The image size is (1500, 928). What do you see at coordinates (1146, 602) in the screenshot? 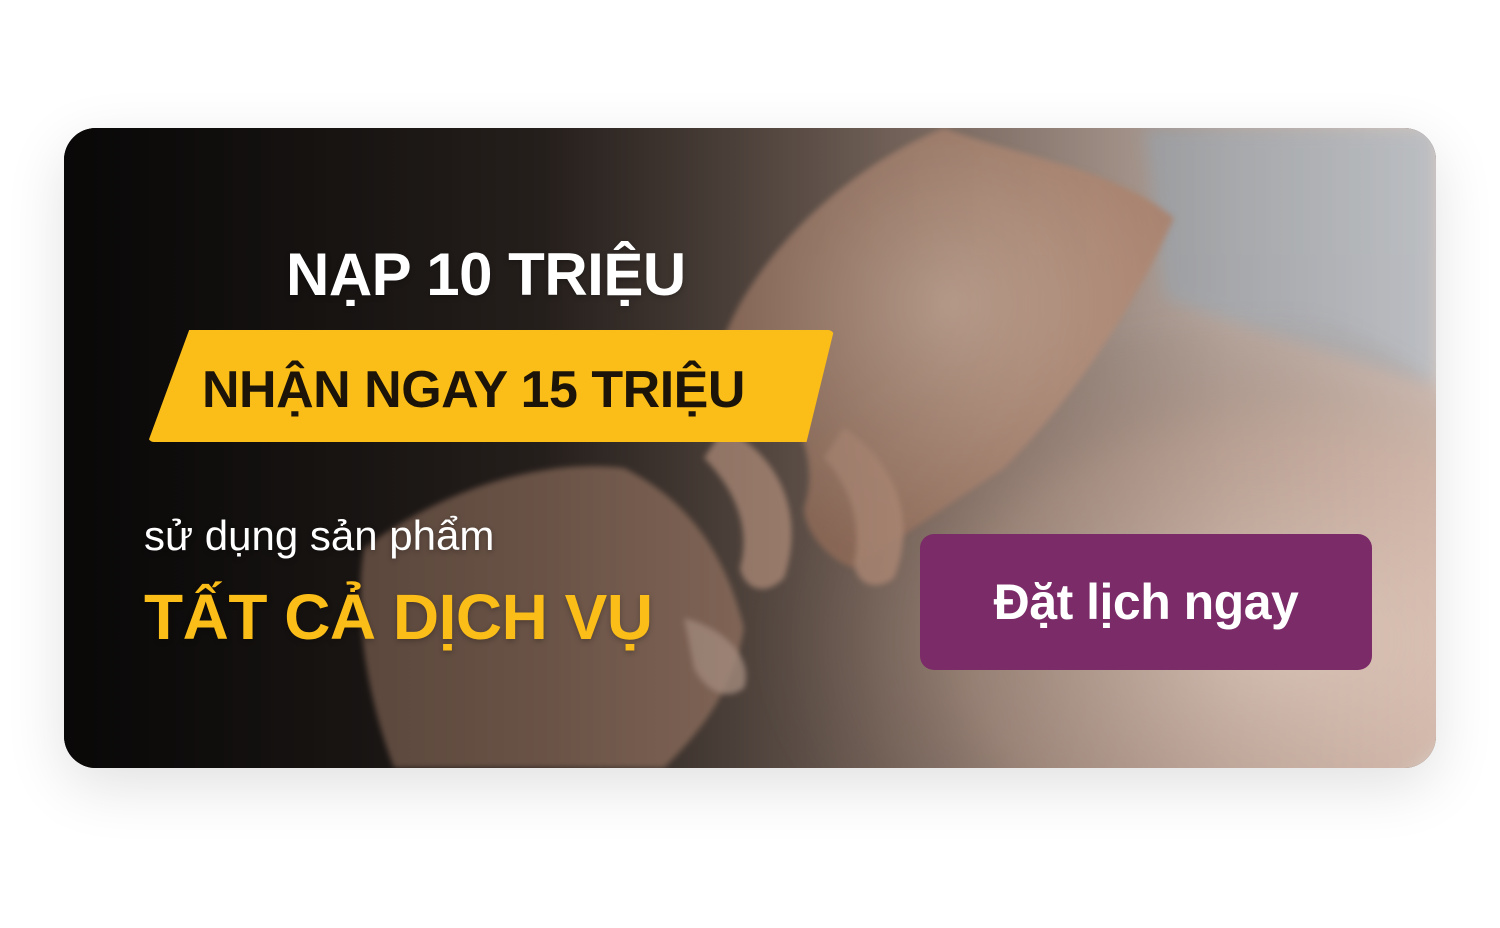
I see `book-now-button: Đặt lịch ngay` at bounding box center [1146, 602].